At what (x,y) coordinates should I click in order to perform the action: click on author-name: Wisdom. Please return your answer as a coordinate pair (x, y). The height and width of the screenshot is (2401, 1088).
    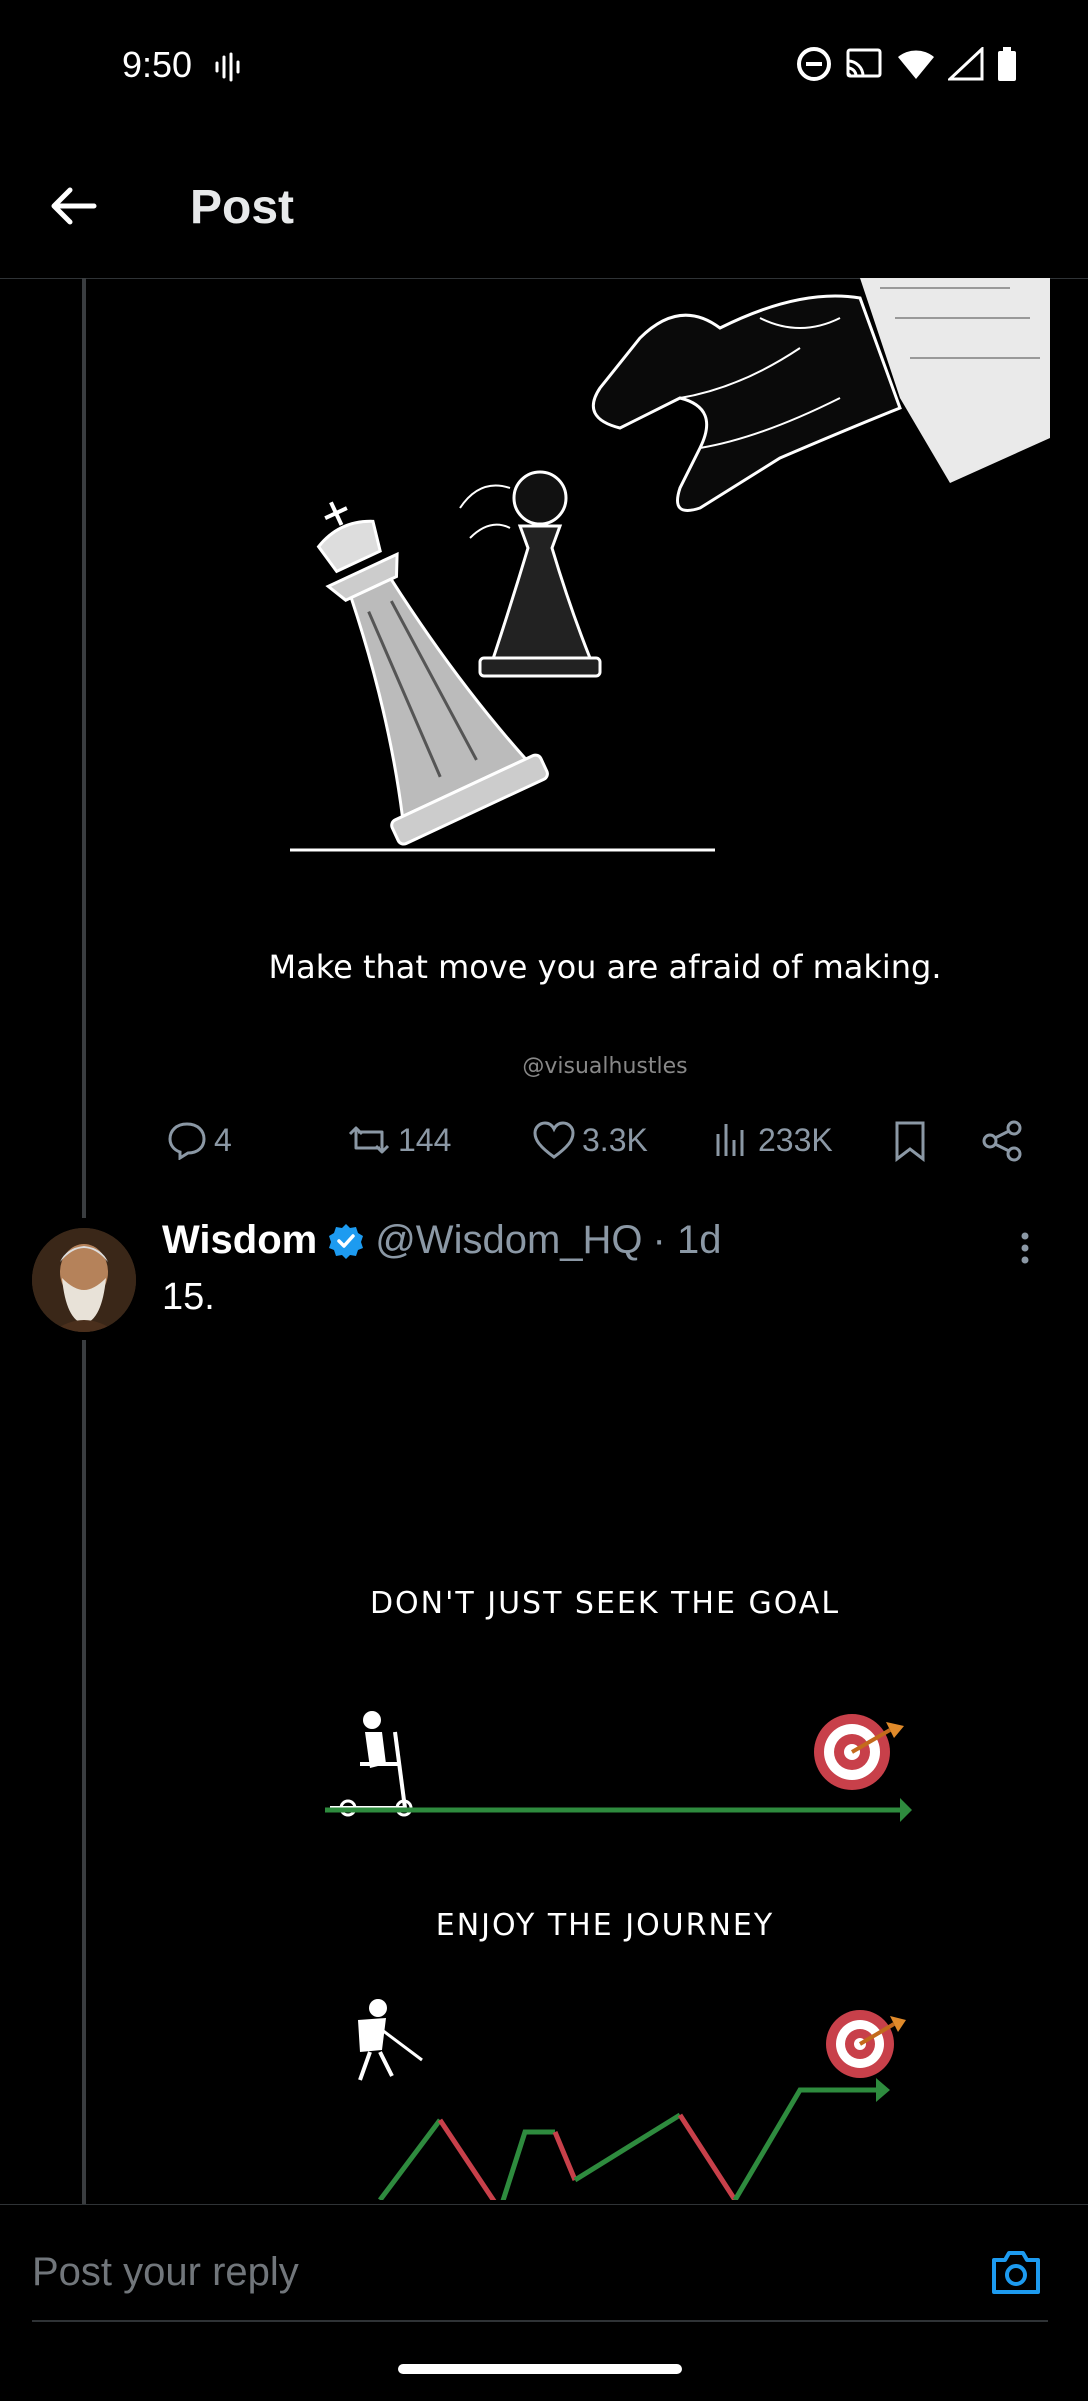
    Looking at the image, I should click on (239, 1240).